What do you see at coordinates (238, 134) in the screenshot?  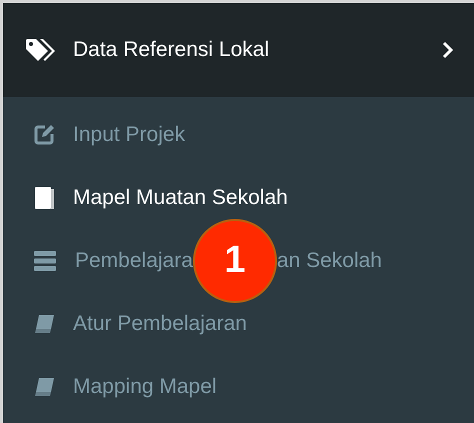 I see `menu-item: Input Projek` at bounding box center [238, 134].